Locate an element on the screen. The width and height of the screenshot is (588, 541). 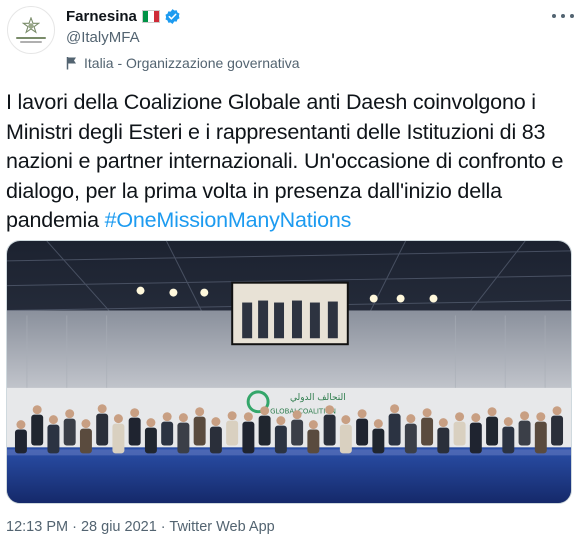
tweet-time: 12:13 PM is located at coordinates (37, 527).